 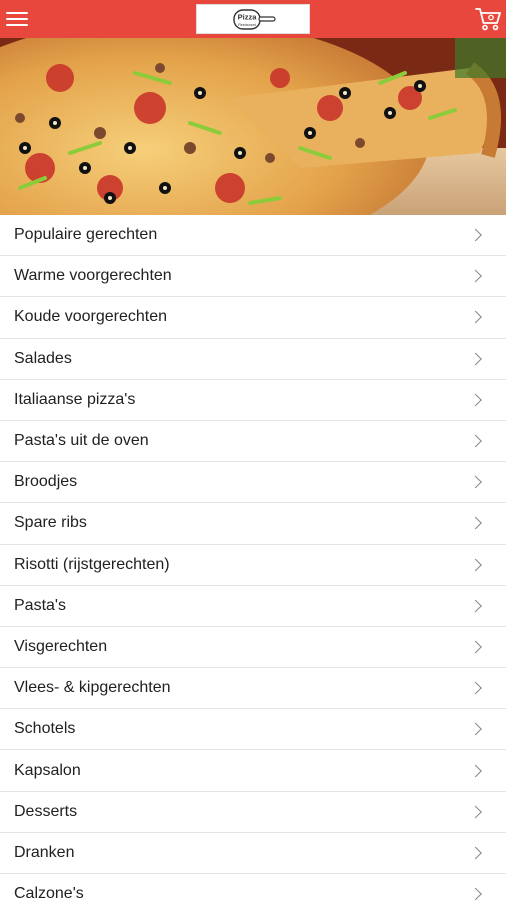 I want to click on category-item: Visgerechten, so click(x=253, y=647).